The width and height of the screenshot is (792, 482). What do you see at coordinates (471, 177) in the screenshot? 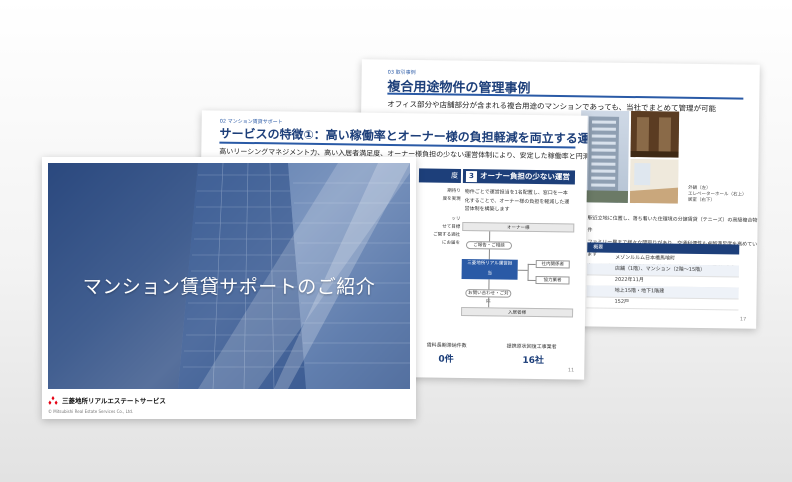
I see `feature-number: 3` at bounding box center [471, 177].